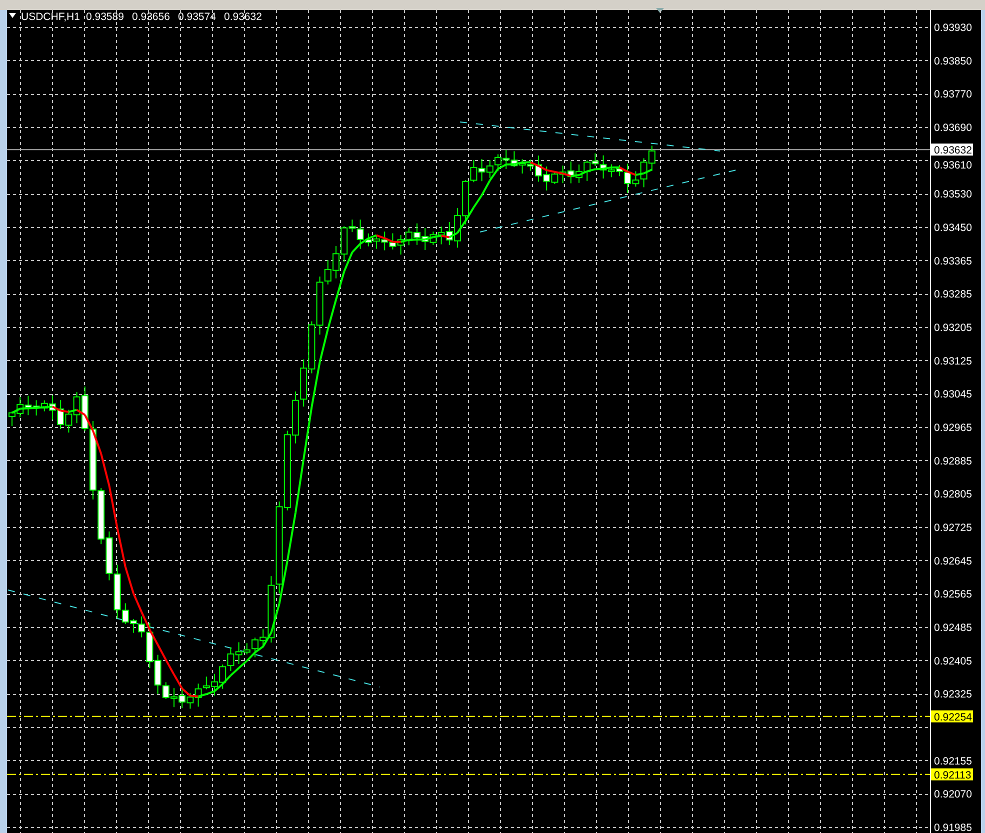  I want to click on price-tick-label: 0.93450, so click(953, 228).